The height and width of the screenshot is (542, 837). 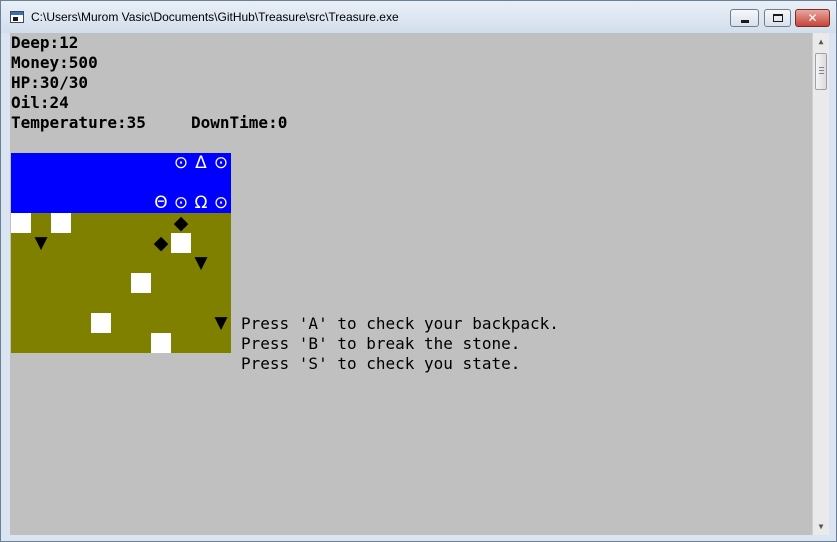 What do you see at coordinates (820, 284) in the screenshot?
I see `vertical-scrollbar: ▲ ▼` at bounding box center [820, 284].